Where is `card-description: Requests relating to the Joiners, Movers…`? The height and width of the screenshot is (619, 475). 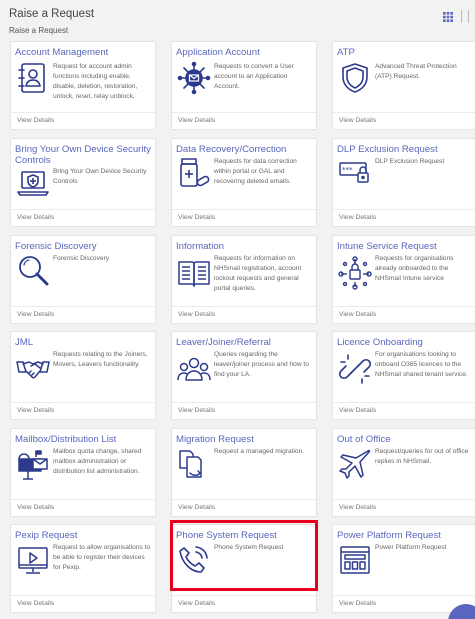 card-description: Requests relating to the Joiners, Movers… is located at coordinates (100, 359).